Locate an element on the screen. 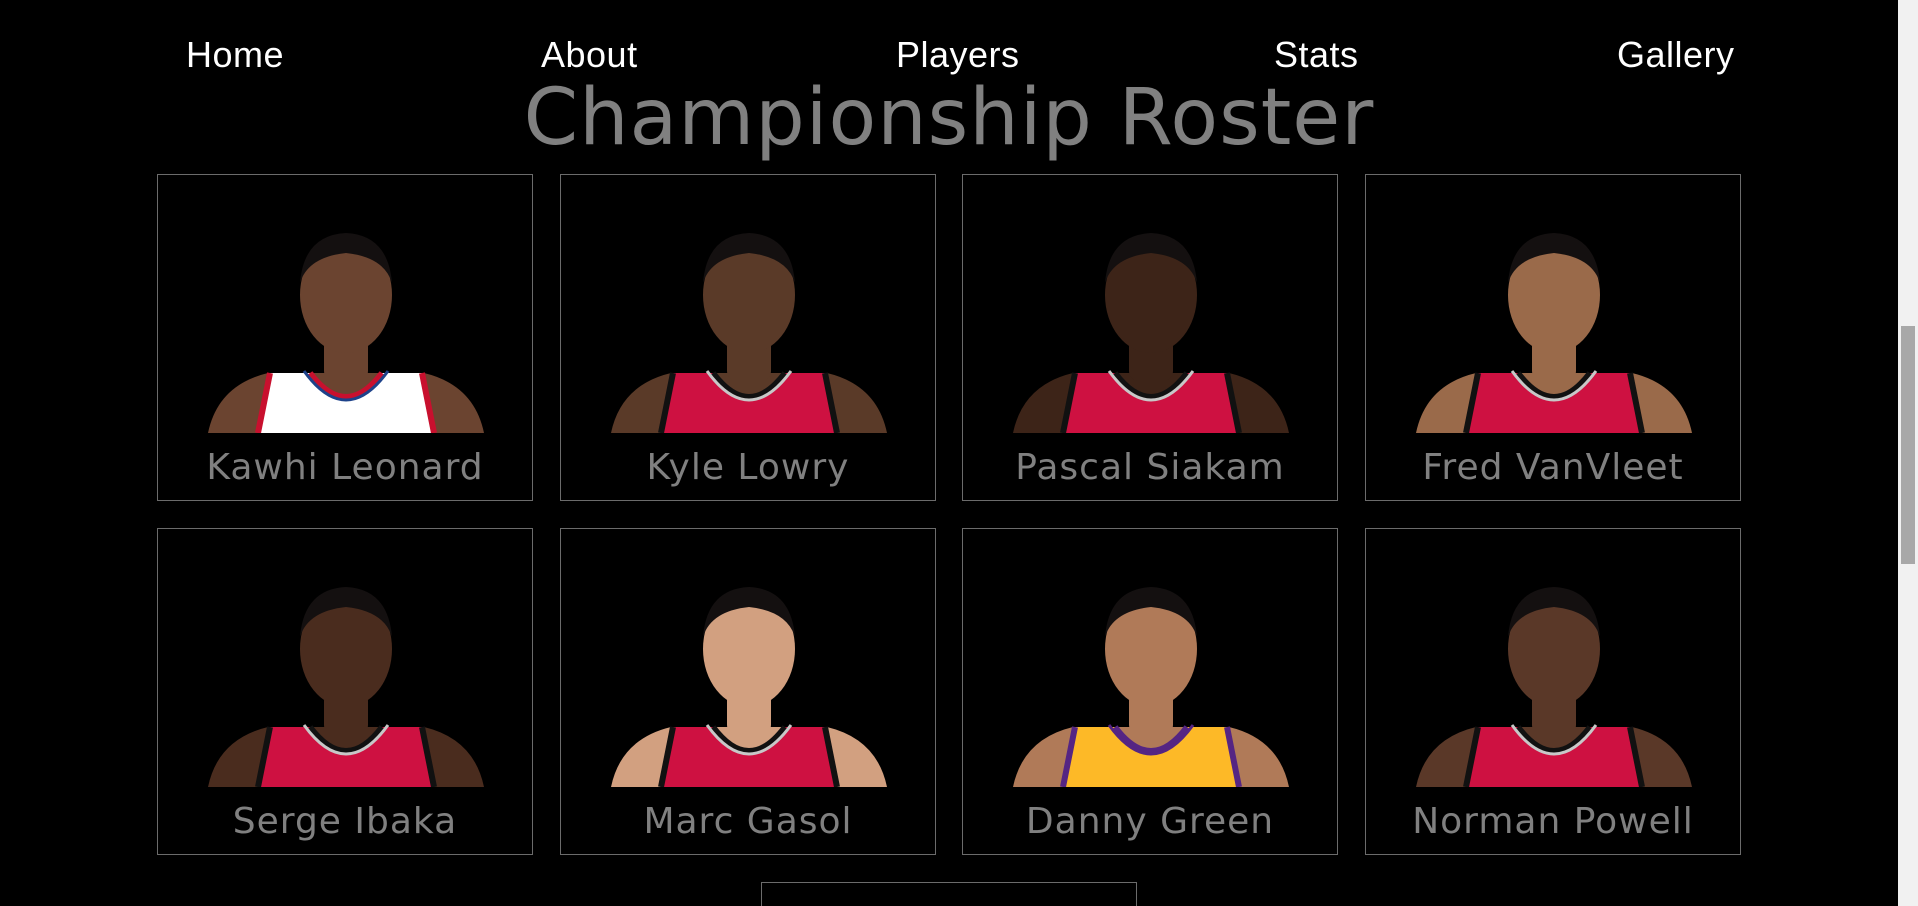  player-name: Marc Gasol is located at coordinates (748, 821).